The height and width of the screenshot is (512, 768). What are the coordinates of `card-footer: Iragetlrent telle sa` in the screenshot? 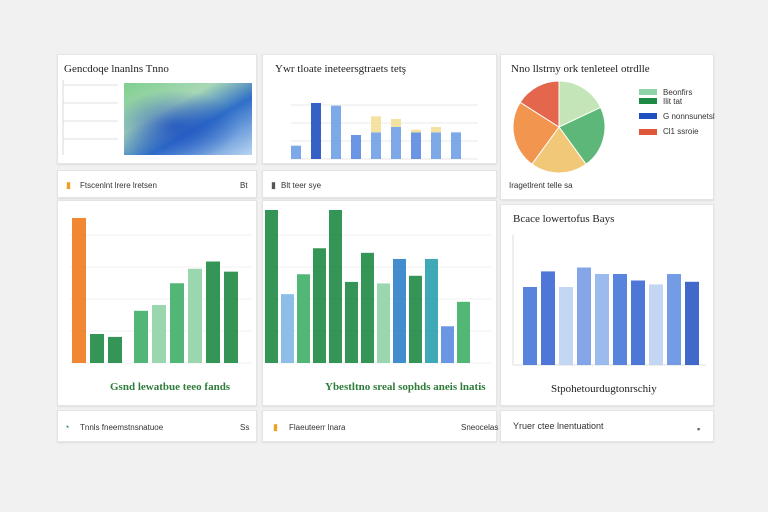 It's located at (541, 185).